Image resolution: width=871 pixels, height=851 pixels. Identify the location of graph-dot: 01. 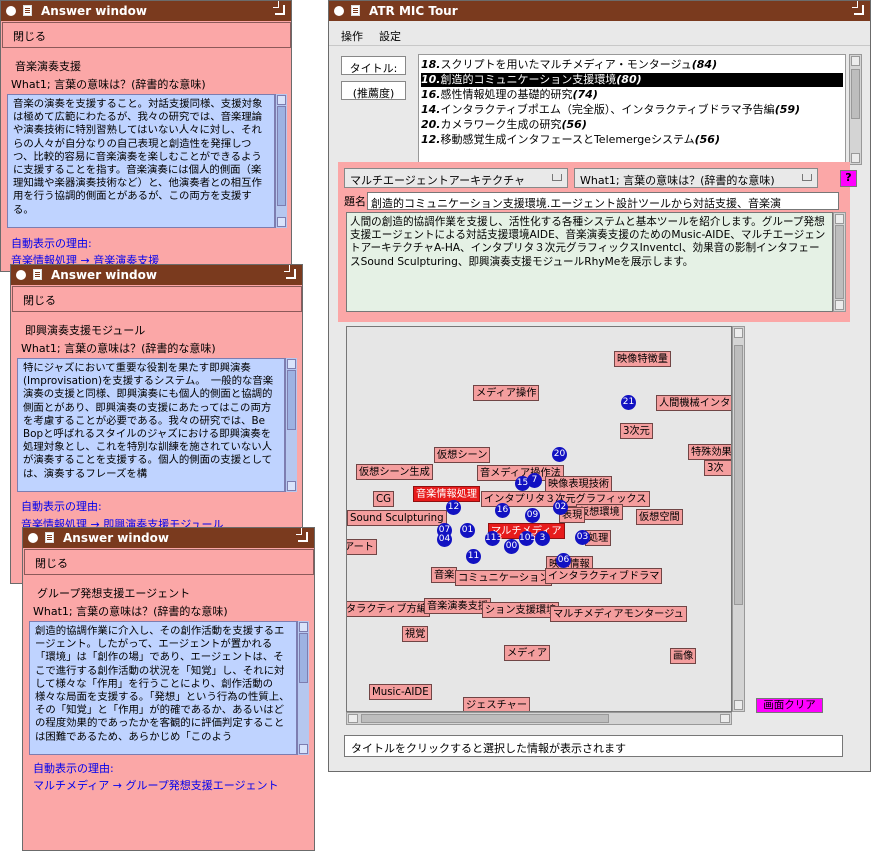
(467, 530).